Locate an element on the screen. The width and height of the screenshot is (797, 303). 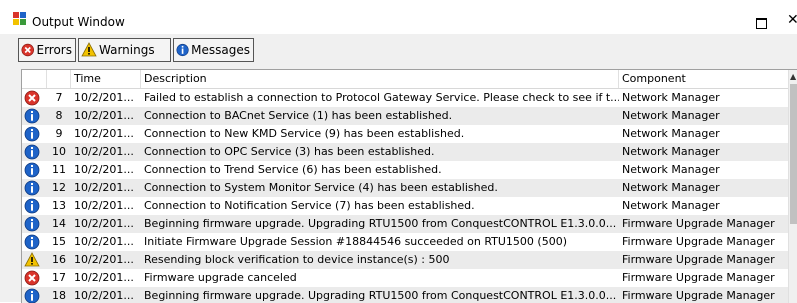
cell-id: 8 is located at coordinates (59, 115).